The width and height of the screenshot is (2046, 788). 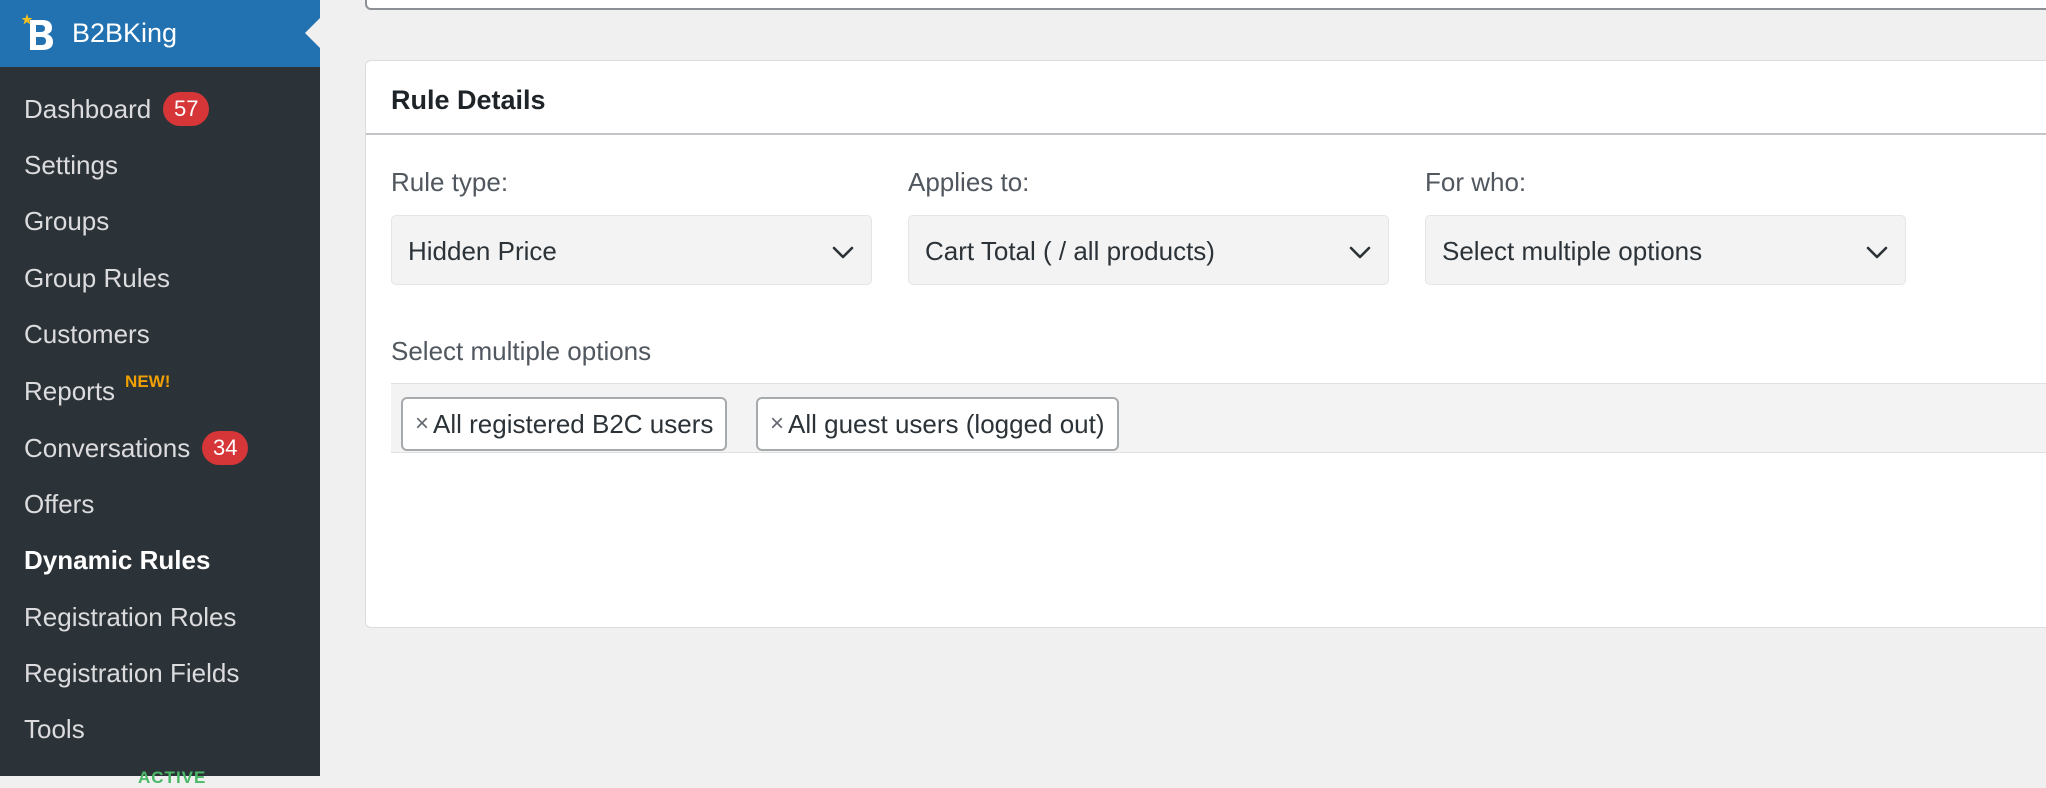 I want to click on sidebar-item-label: Conversations, so click(x=107, y=447).